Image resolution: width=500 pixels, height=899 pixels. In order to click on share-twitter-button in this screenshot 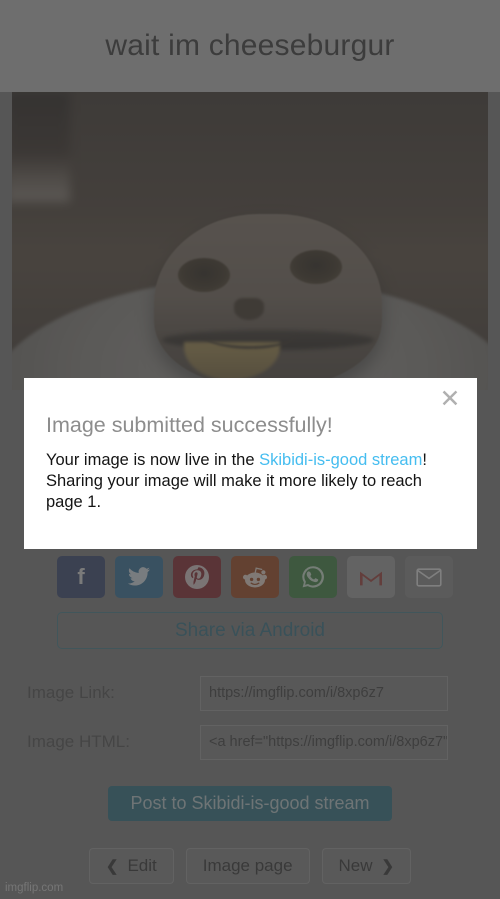, I will do `click(139, 577)`.